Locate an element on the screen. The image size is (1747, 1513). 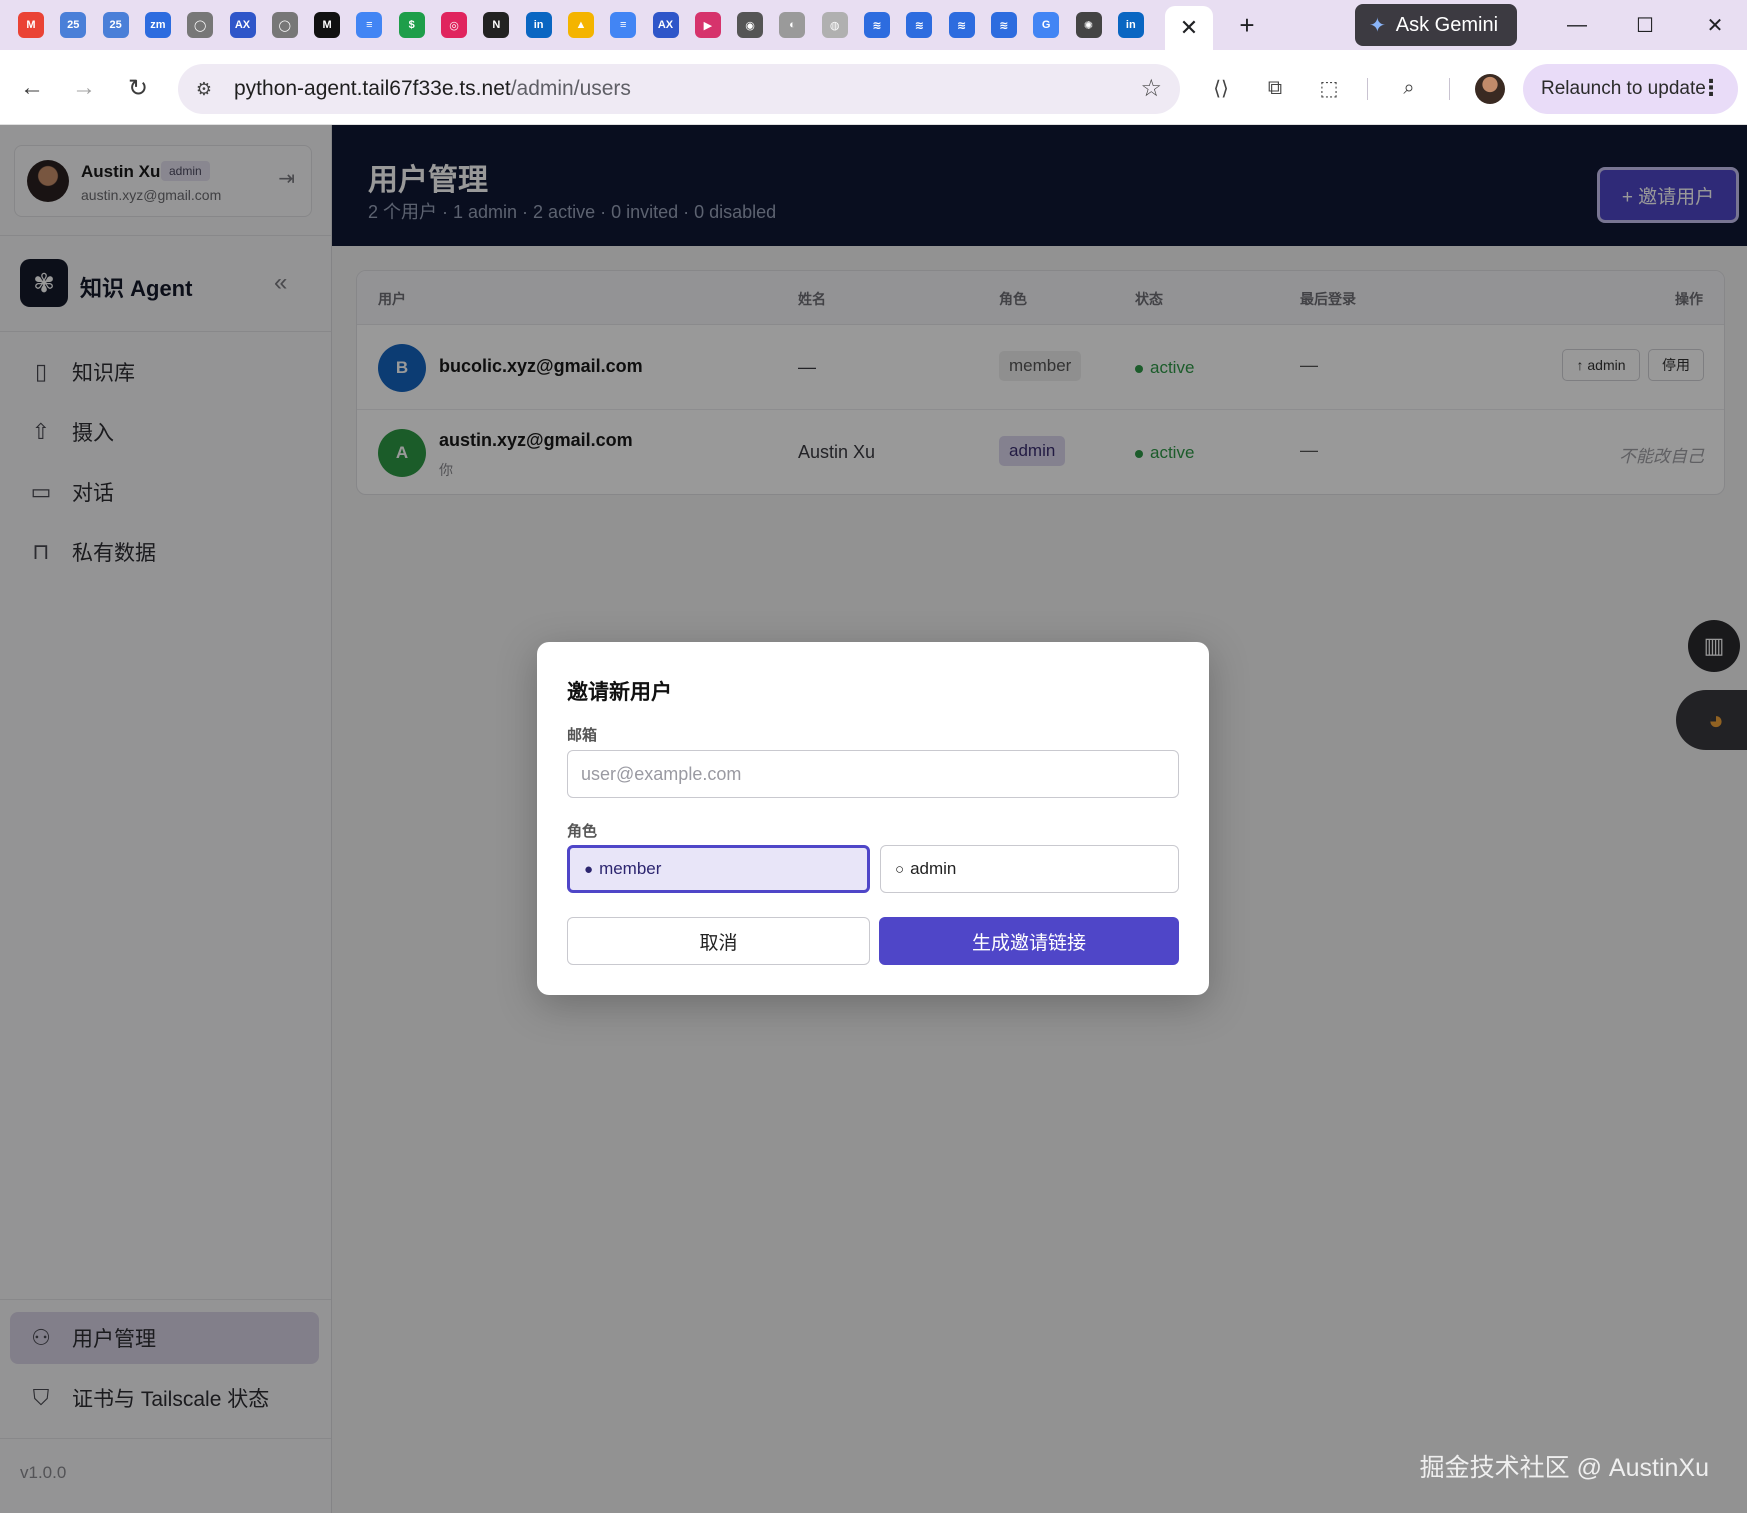
extension-copy-icon: ⧉ is located at coordinates (1275, 88).